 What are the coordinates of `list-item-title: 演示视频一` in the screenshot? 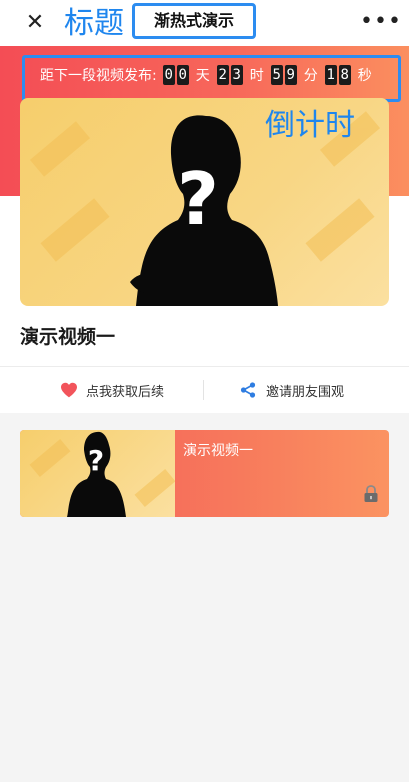 It's located at (218, 451).